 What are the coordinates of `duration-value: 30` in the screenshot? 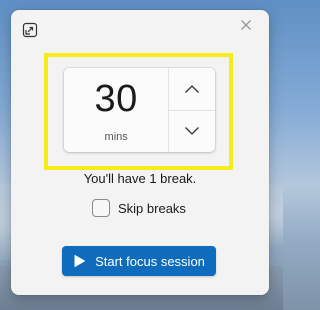 It's located at (116, 99).